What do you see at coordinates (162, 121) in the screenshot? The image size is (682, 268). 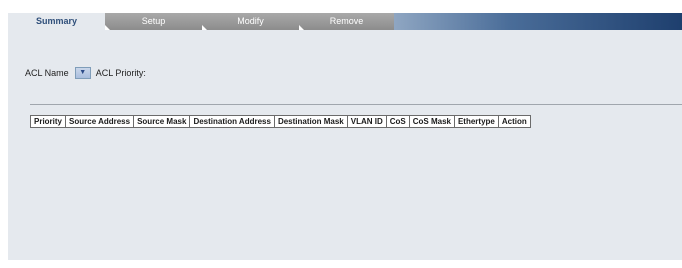 I see `column-header-source-mask: Source Mask` at bounding box center [162, 121].